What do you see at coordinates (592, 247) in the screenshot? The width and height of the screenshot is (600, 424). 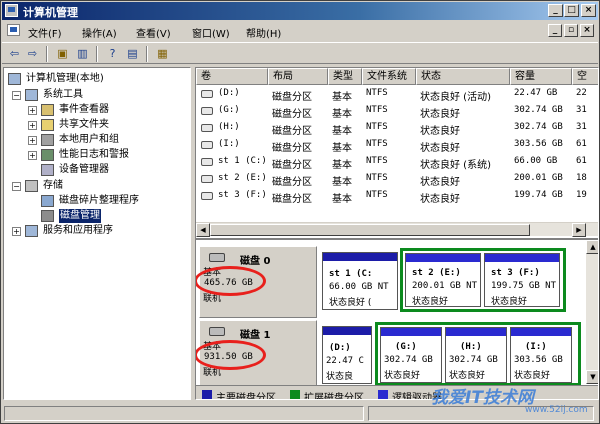 I see `scroll-up-button: ▲` at bounding box center [592, 247].